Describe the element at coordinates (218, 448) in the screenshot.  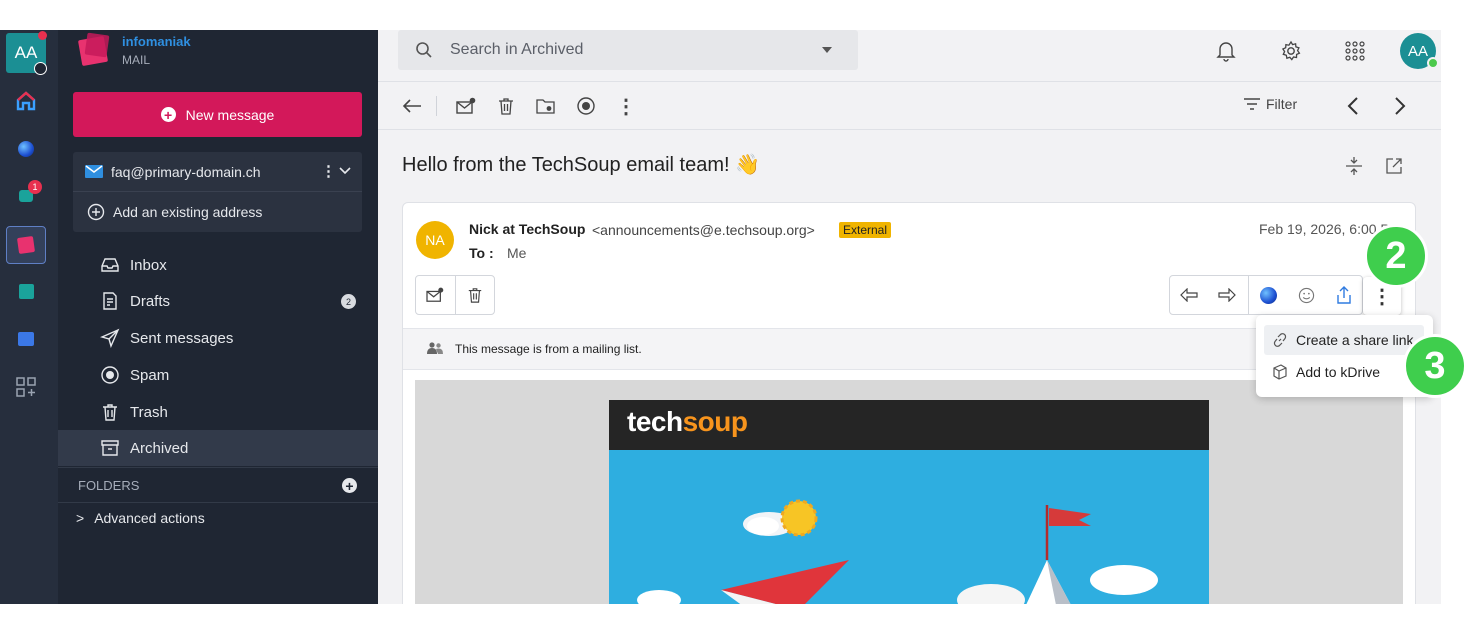
I see `folder-archived: Archived` at that location.